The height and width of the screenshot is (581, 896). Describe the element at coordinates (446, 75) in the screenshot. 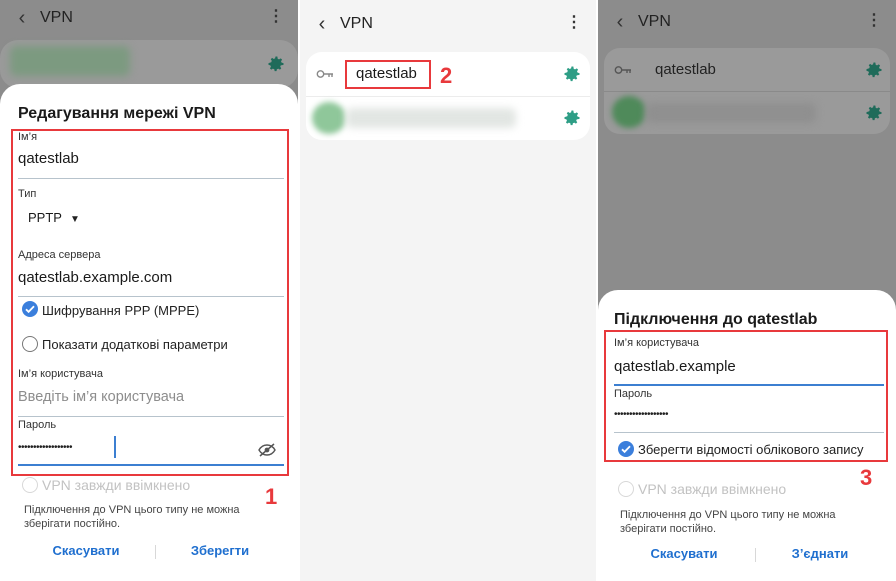

I see `annotation-number-2: 2` at that location.